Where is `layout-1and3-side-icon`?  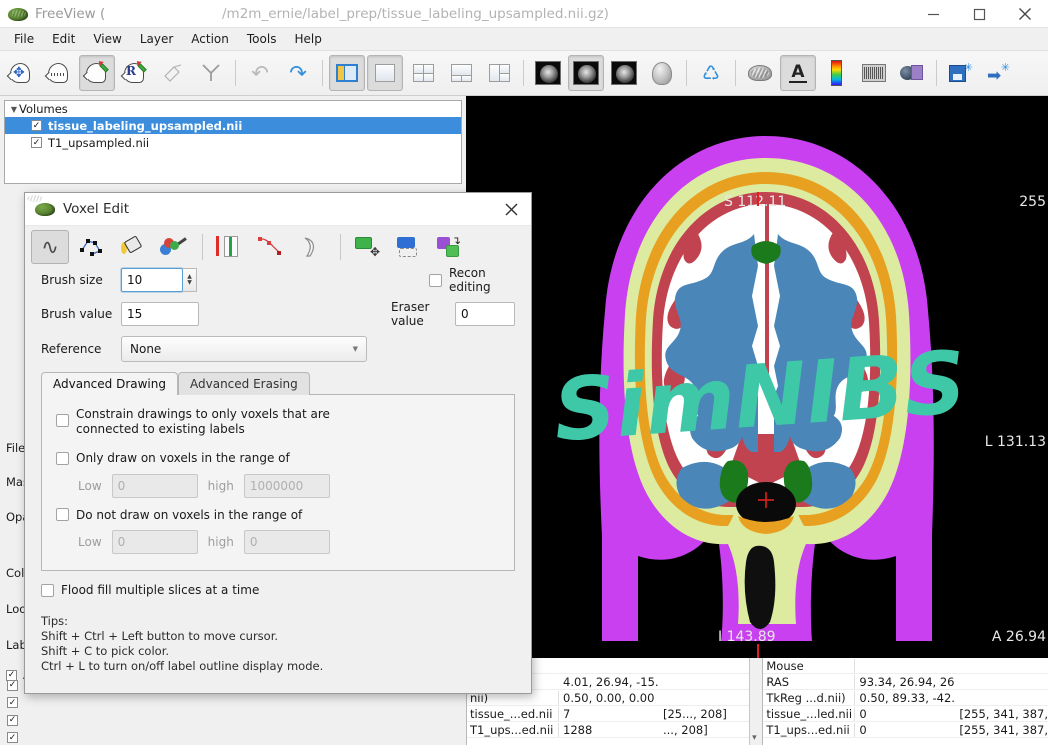
layout-1and3-side-icon is located at coordinates (499, 73).